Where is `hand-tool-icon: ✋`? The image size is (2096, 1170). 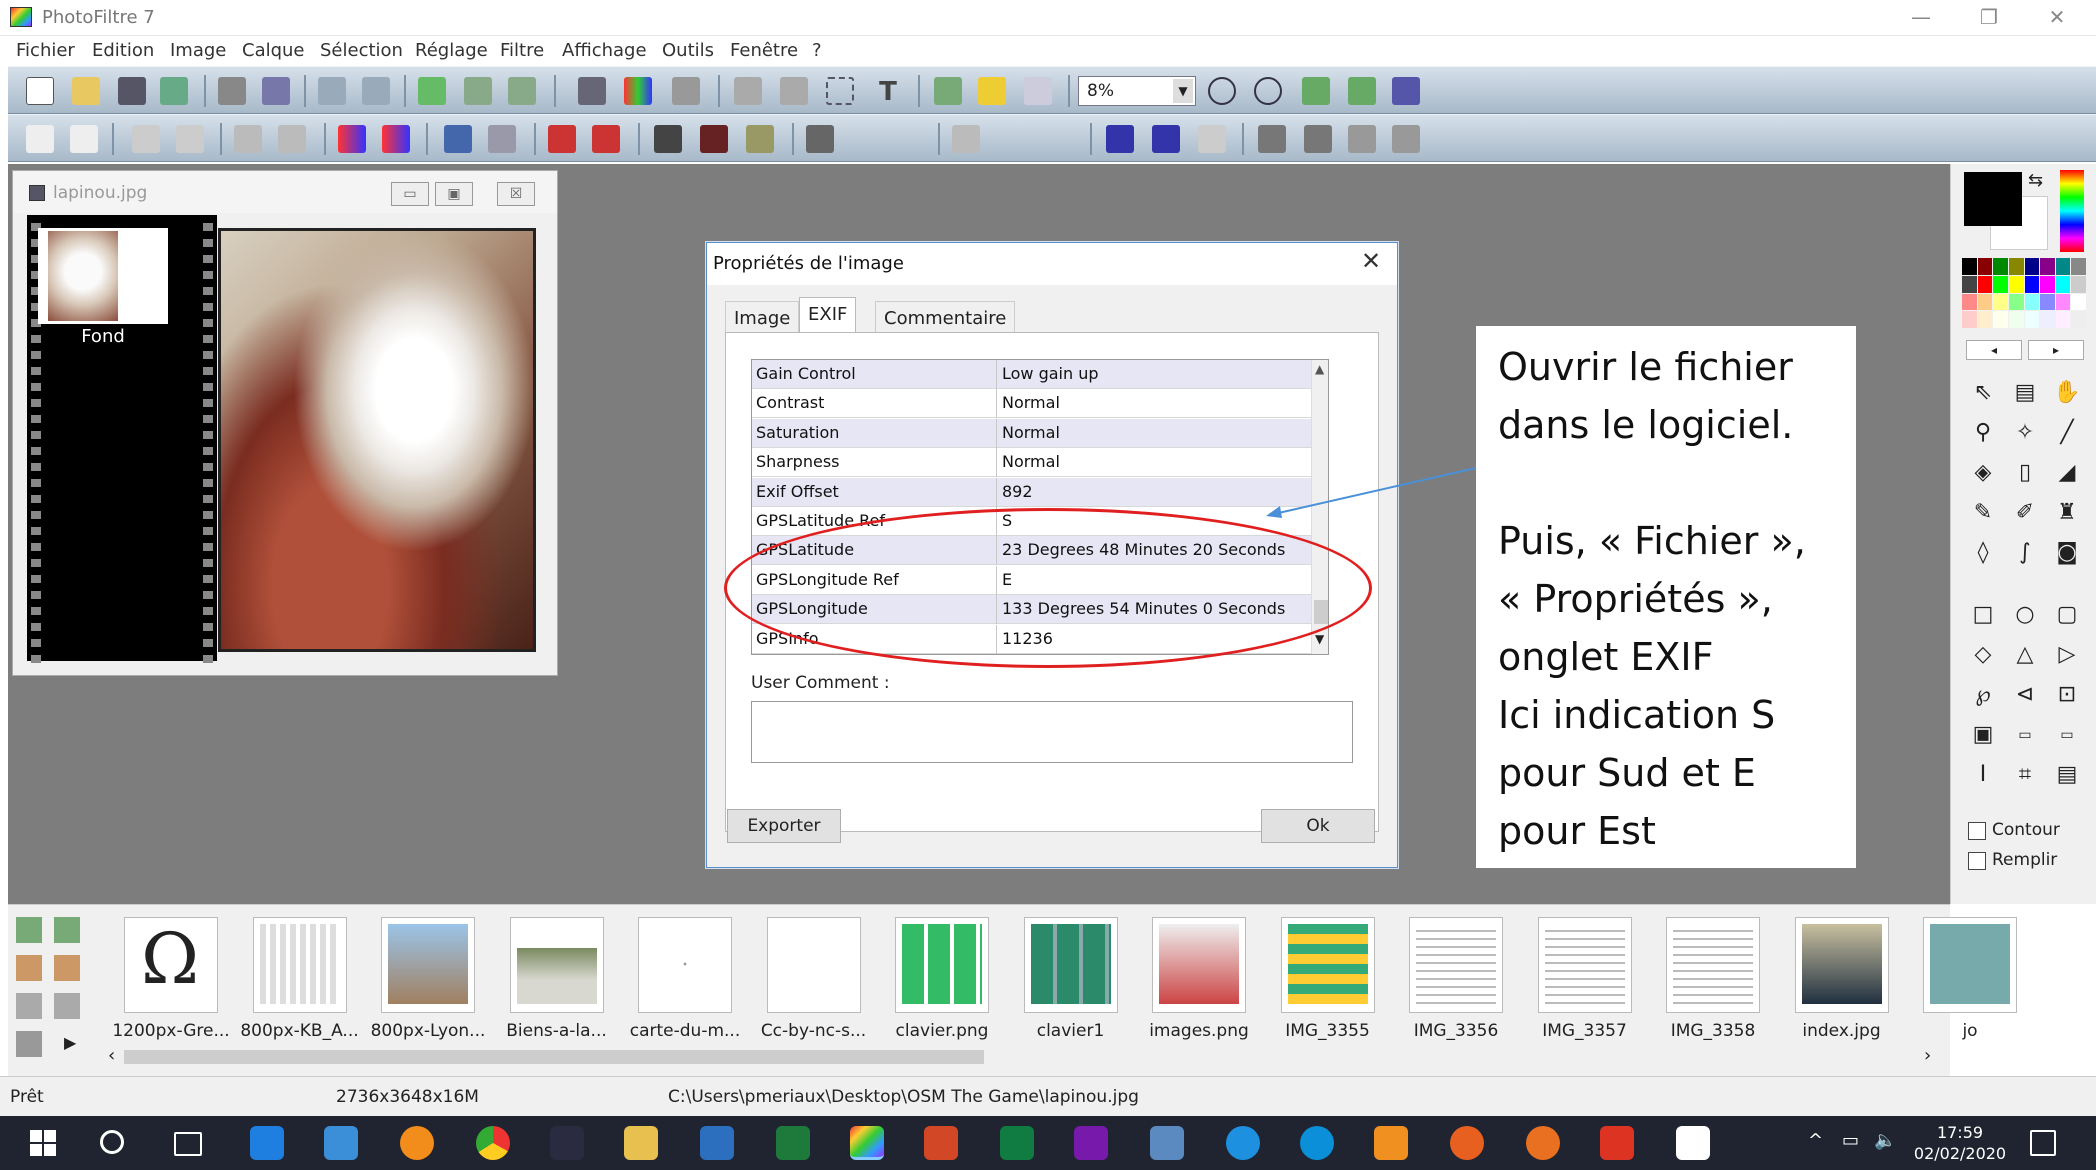
hand-tool-icon: ✋ is located at coordinates (2067, 393).